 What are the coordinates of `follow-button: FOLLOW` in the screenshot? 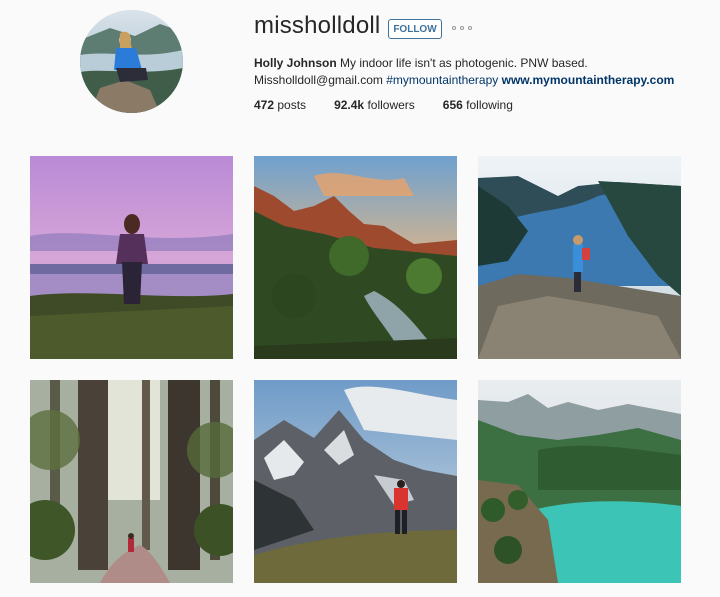 It's located at (415, 29).